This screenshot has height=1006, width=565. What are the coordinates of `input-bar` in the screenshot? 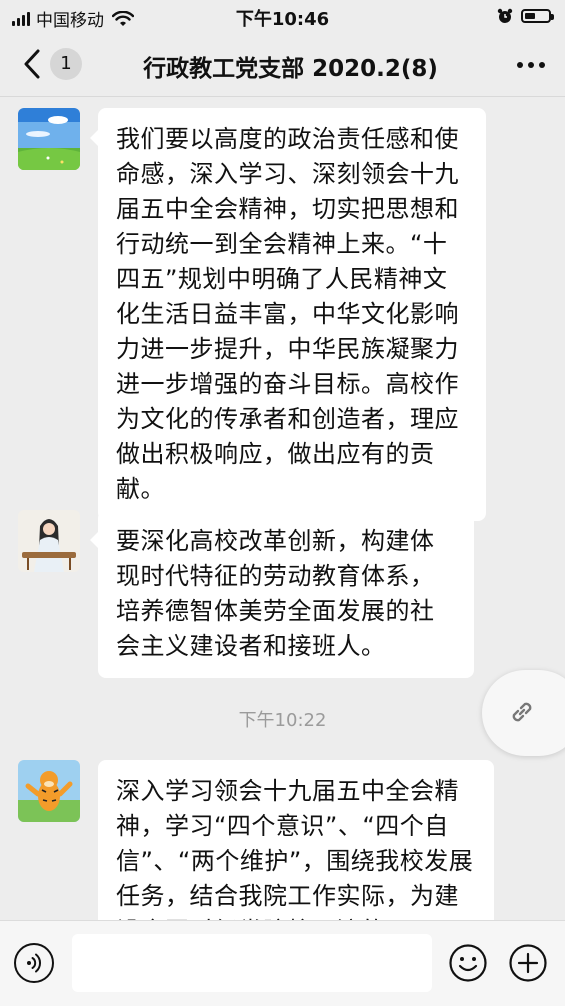 It's located at (282, 963).